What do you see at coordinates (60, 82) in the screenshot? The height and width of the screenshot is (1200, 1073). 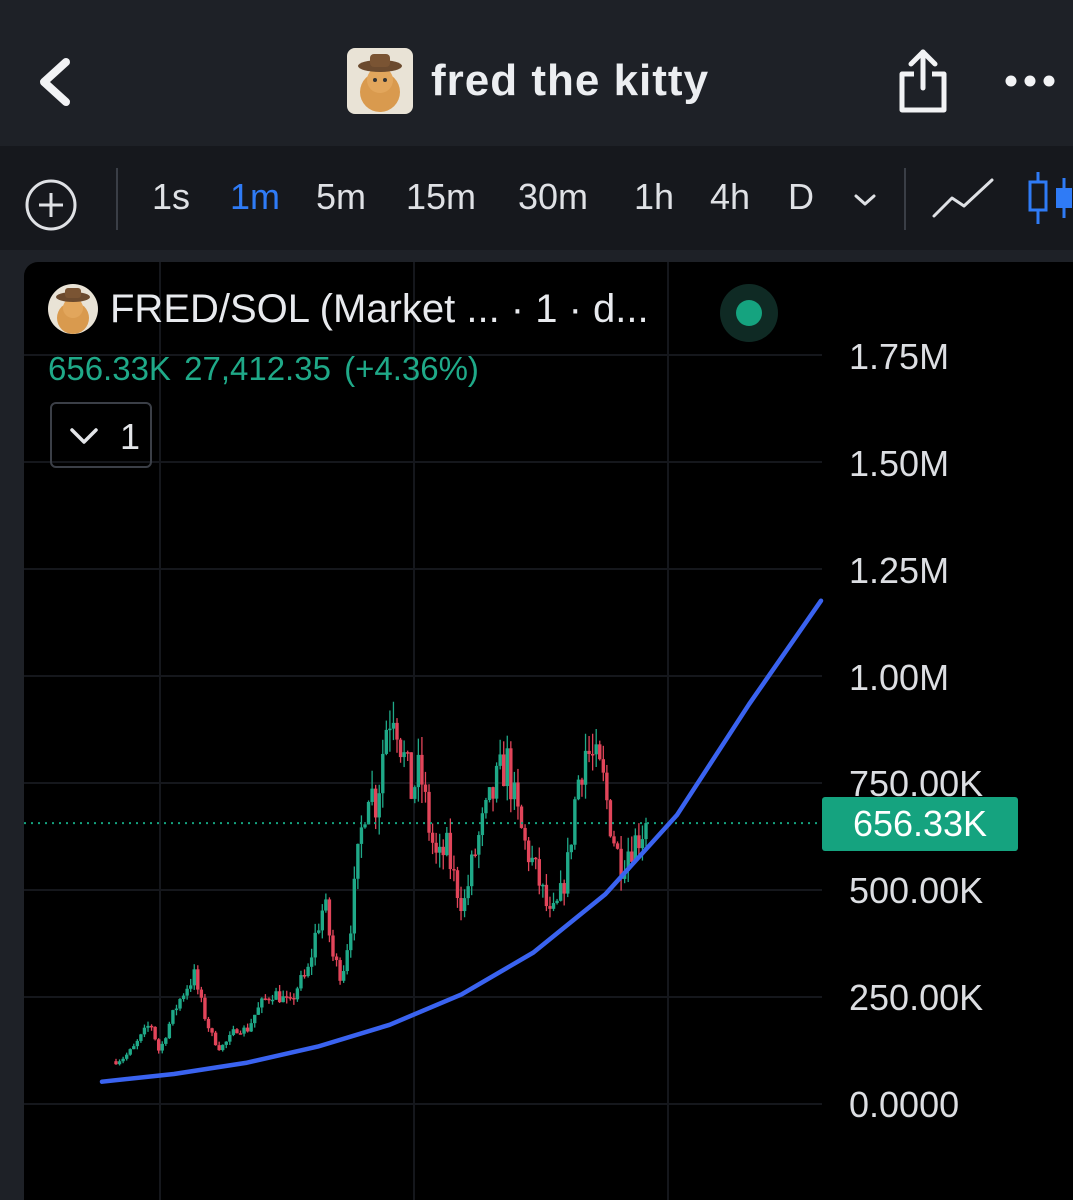 I see `chevron-left-icon` at bounding box center [60, 82].